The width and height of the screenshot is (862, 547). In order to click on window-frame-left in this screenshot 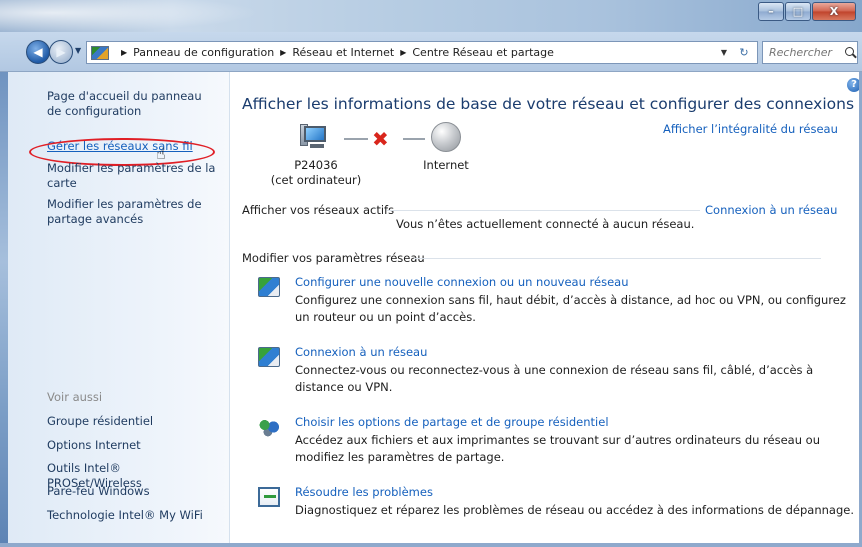, I will do `click(4, 309)`.